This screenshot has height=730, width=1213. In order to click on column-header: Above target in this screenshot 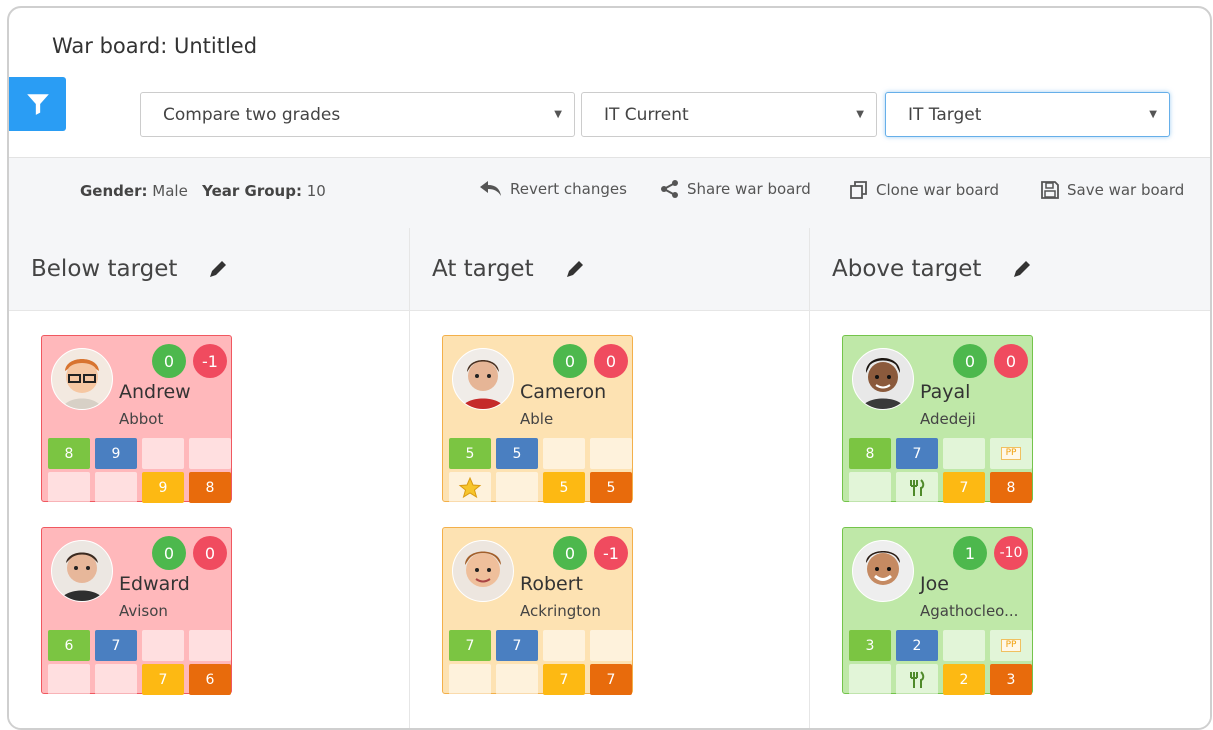, I will do `click(1010, 269)`.